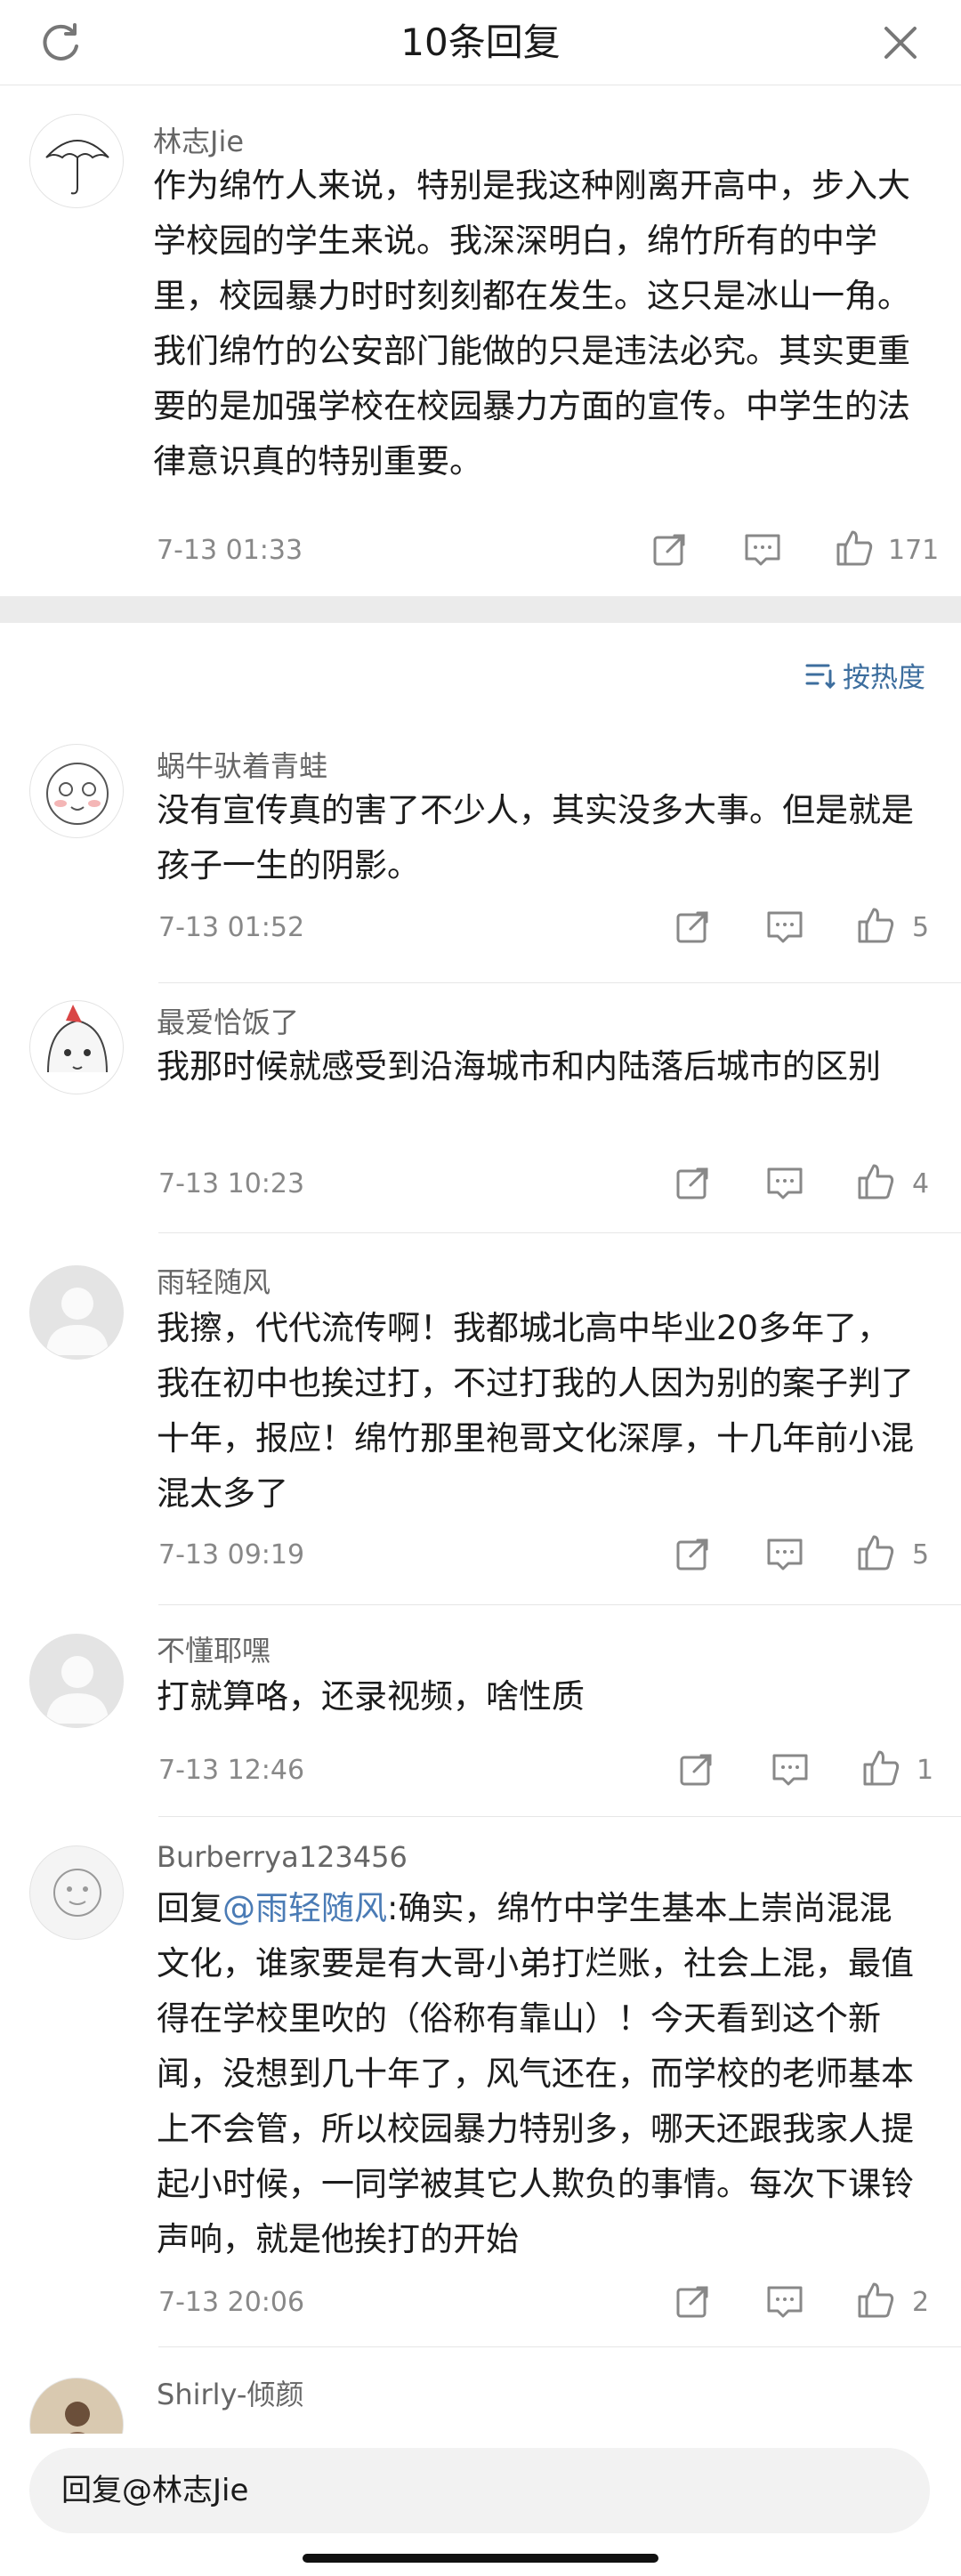 The image size is (961, 2576). What do you see at coordinates (884, 677) in the screenshot?
I see `sort-label: 按热度` at bounding box center [884, 677].